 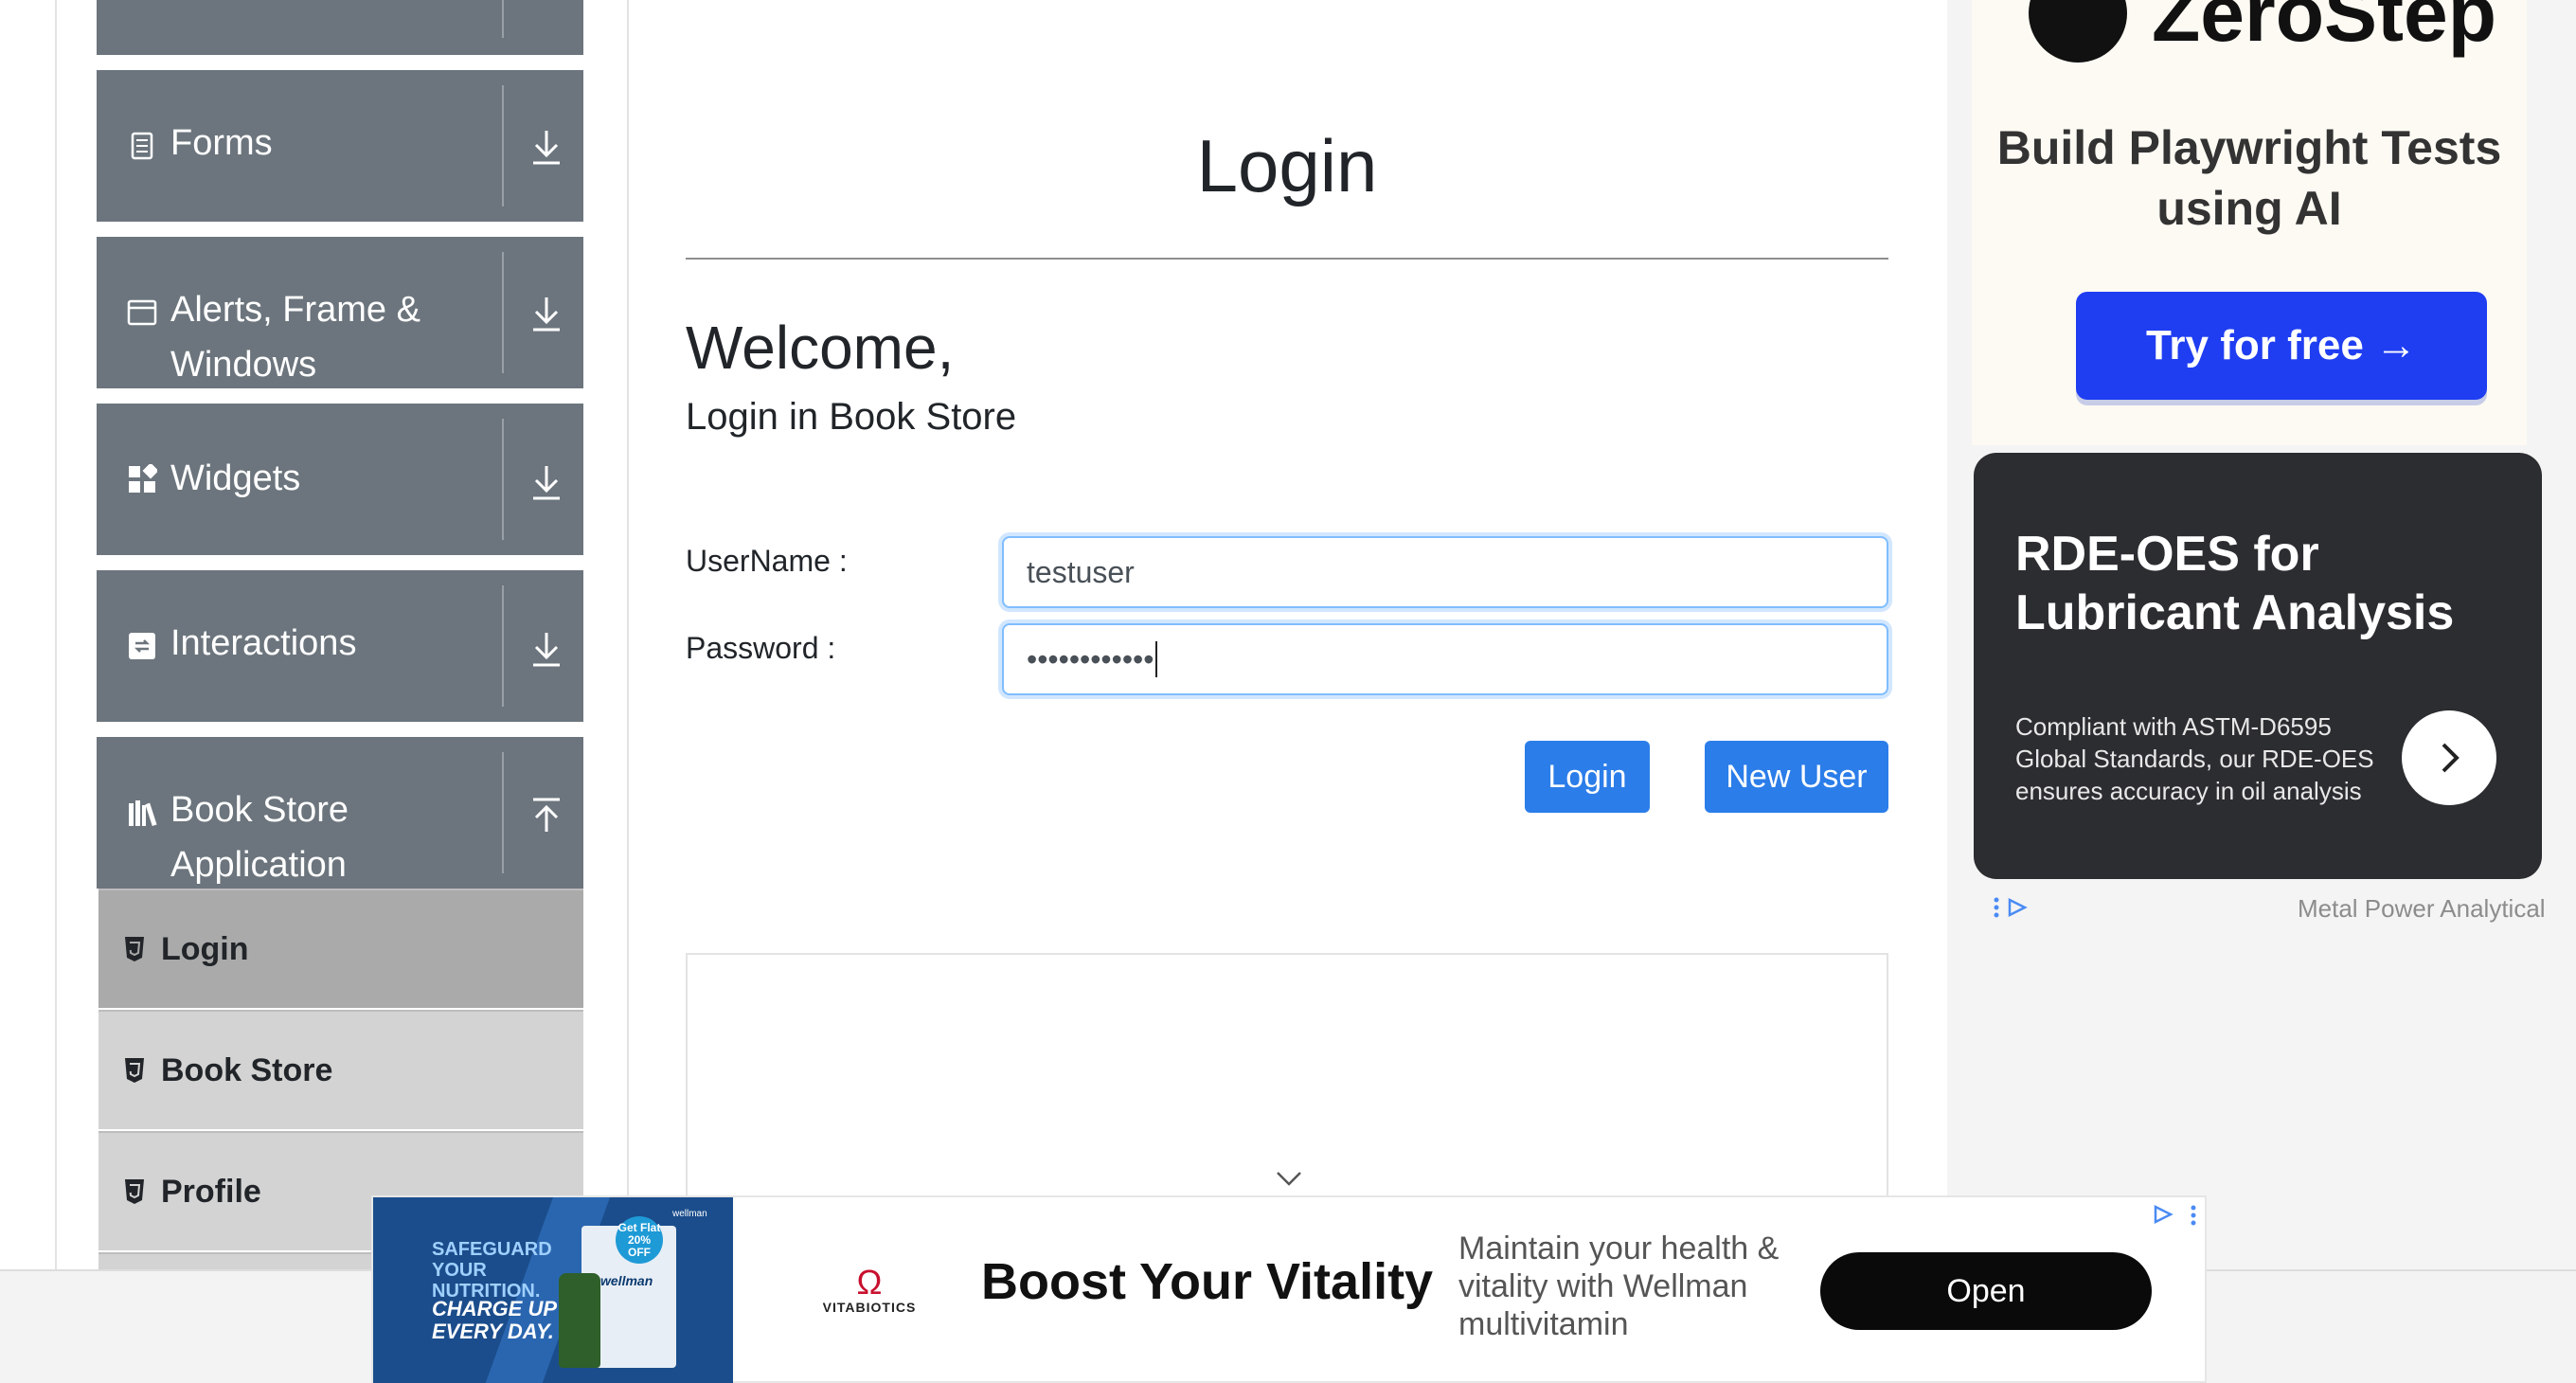 What do you see at coordinates (1796, 777) in the screenshot?
I see `new-user-button: New User` at bounding box center [1796, 777].